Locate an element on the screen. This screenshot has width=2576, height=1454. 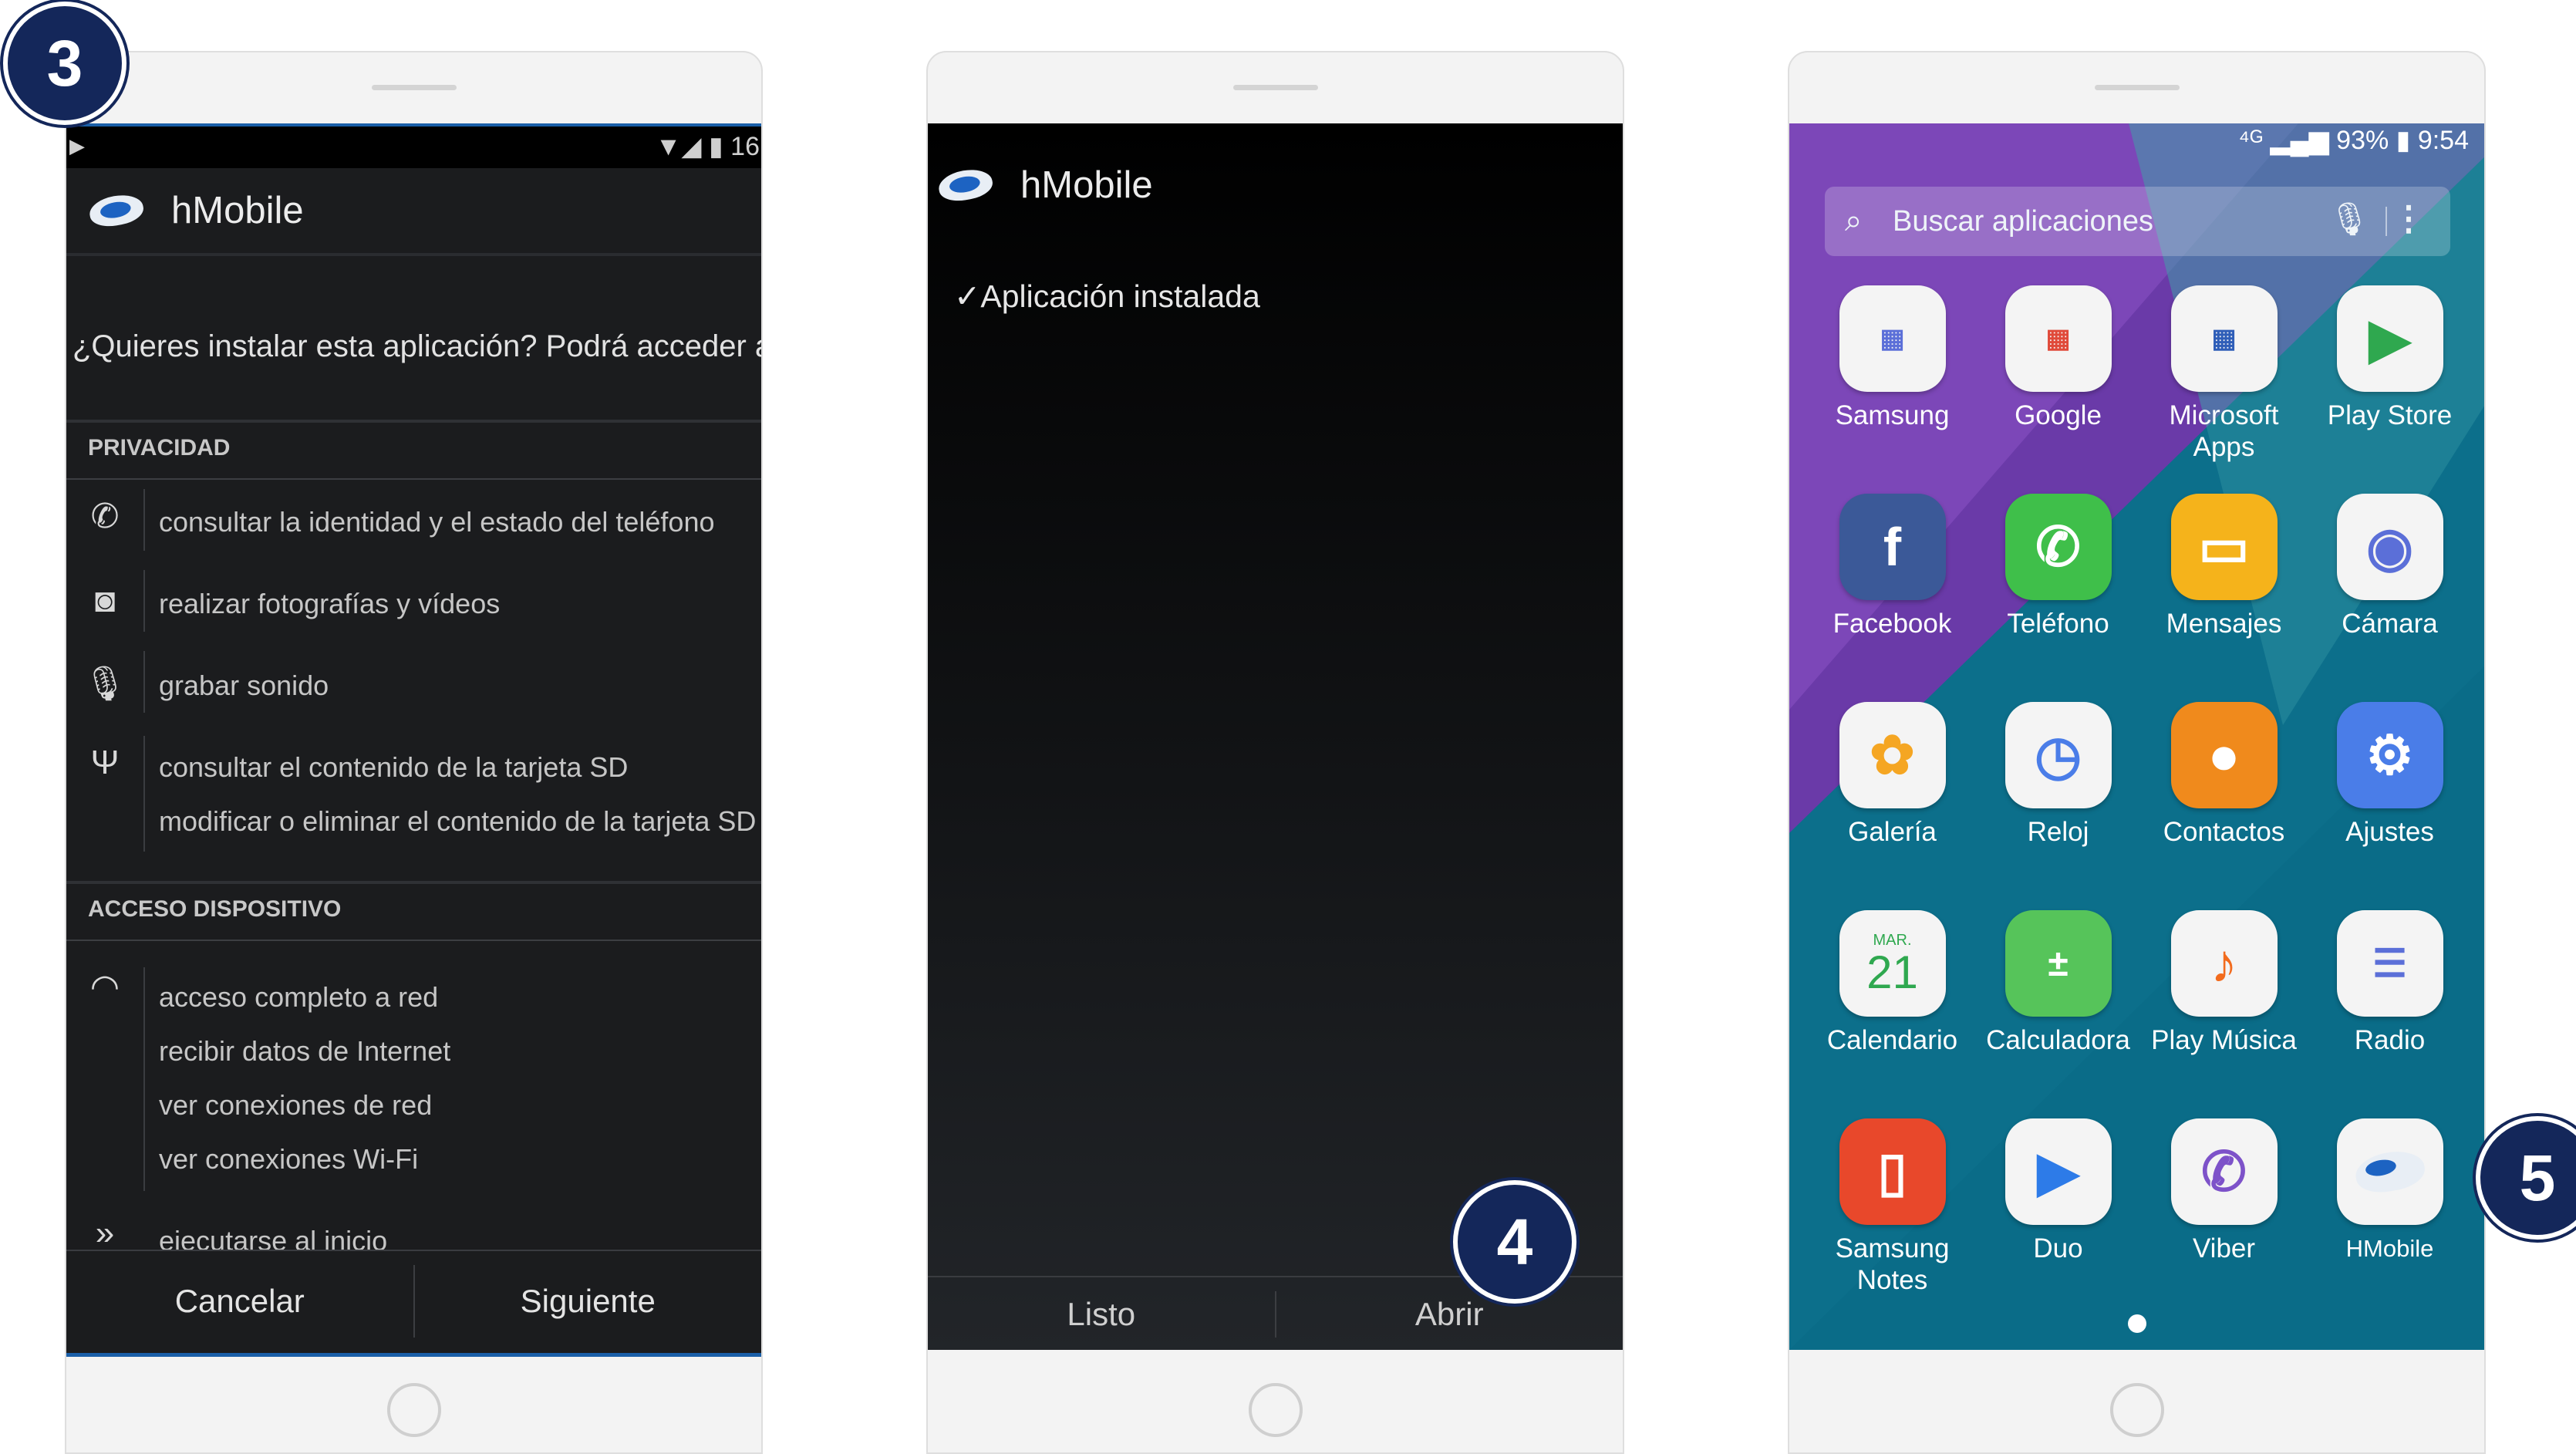
app-gallery: ✿ Galería is located at coordinates (1892, 806).